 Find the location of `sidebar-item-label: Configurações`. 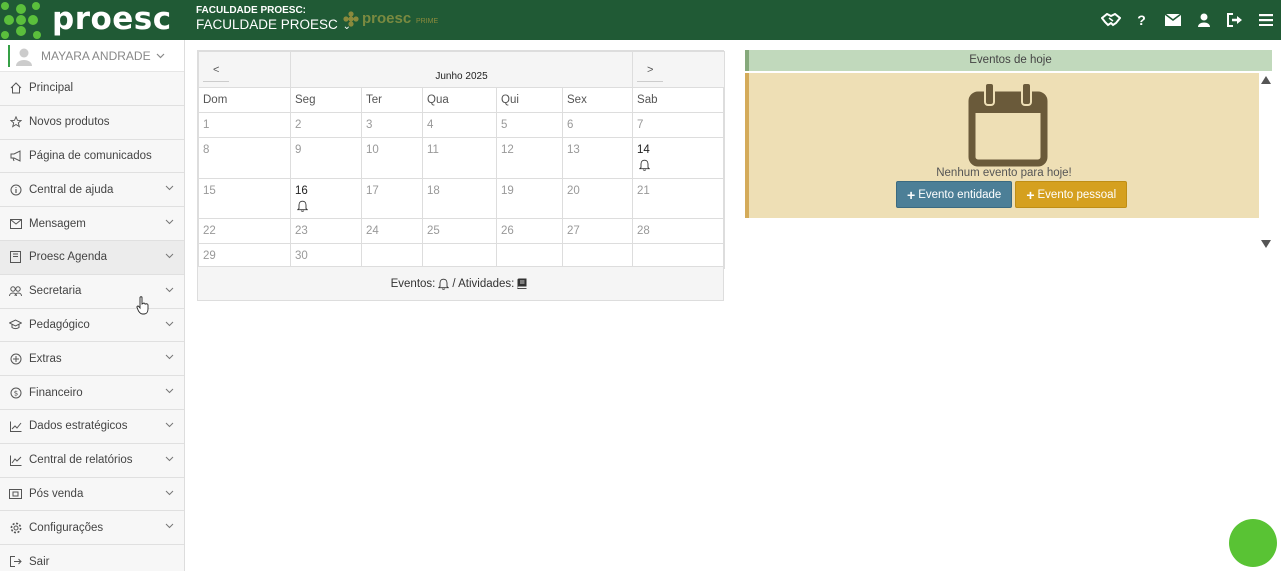

sidebar-item-label: Configurações is located at coordinates (66, 527).